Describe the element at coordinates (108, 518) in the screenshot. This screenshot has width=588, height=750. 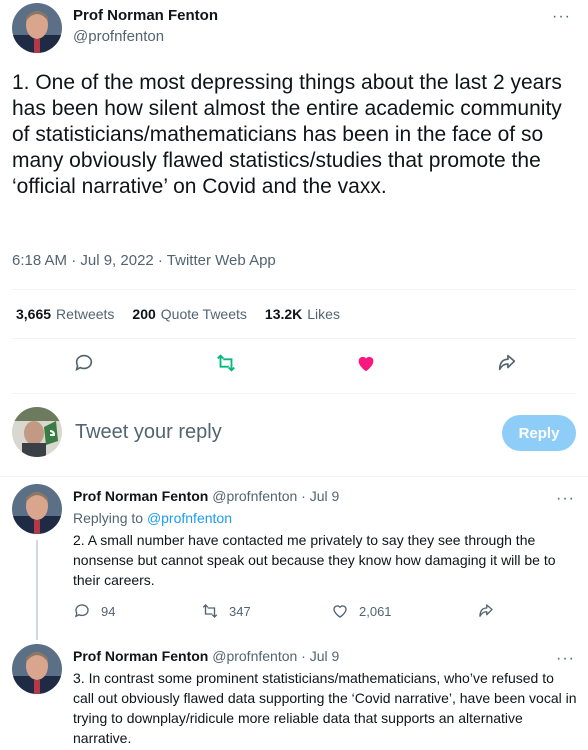
I see `replying-label: Replying to` at that location.